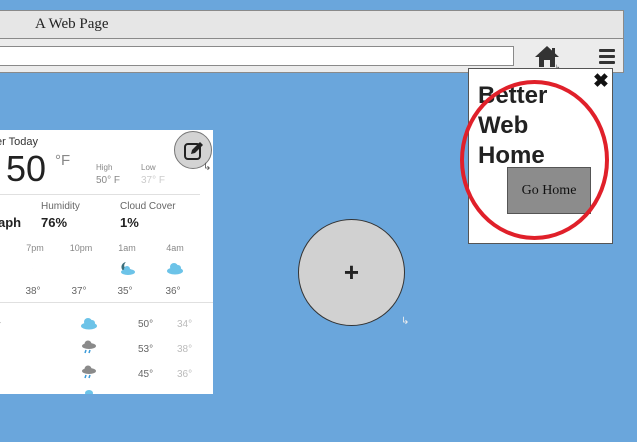 The height and width of the screenshot is (442, 637). I want to click on window-titlebar: A Web Page, so click(312, 24).